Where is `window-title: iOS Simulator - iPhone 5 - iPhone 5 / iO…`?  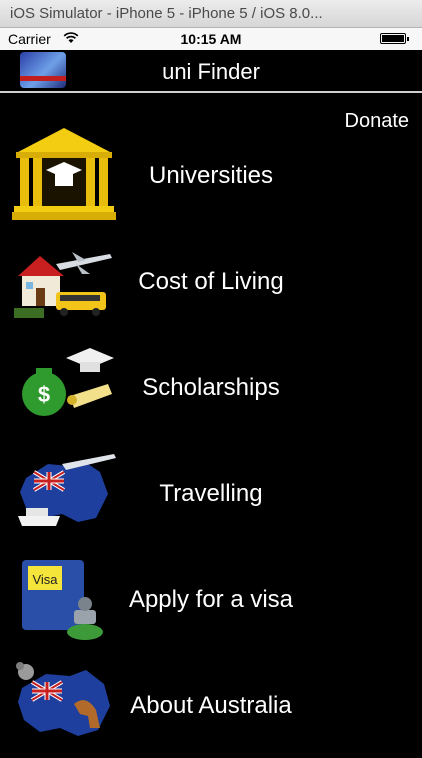 window-title: iOS Simulator - iPhone 5 - iPhone 5 / iO… is located at coordinates (166, 13).